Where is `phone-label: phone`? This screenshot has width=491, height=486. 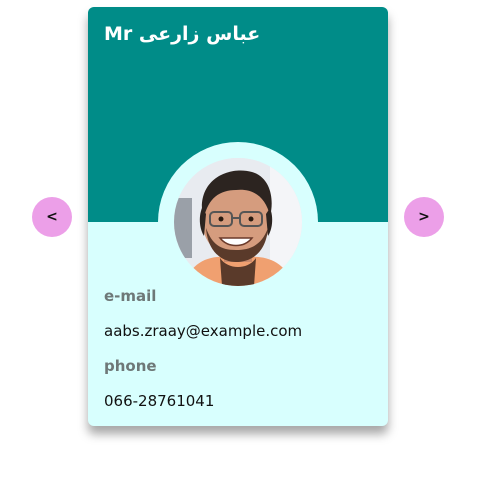 phone-label: phone is located at coordinates (130, 366).